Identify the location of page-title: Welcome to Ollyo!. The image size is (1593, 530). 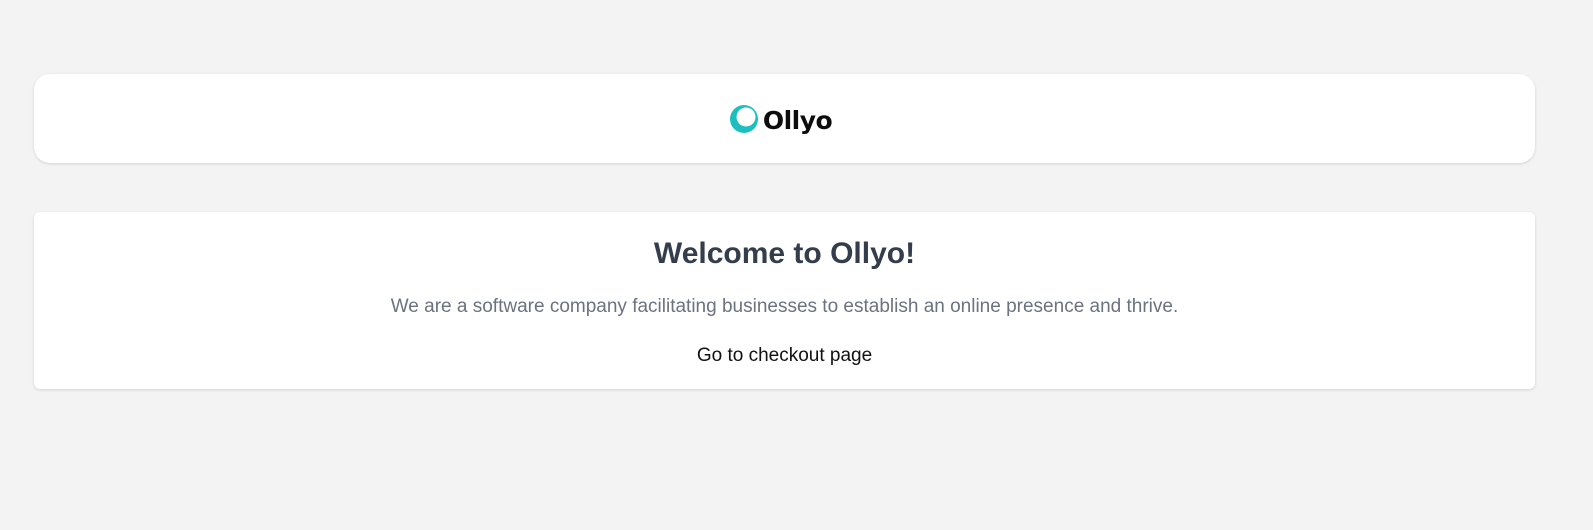
(784, 253).